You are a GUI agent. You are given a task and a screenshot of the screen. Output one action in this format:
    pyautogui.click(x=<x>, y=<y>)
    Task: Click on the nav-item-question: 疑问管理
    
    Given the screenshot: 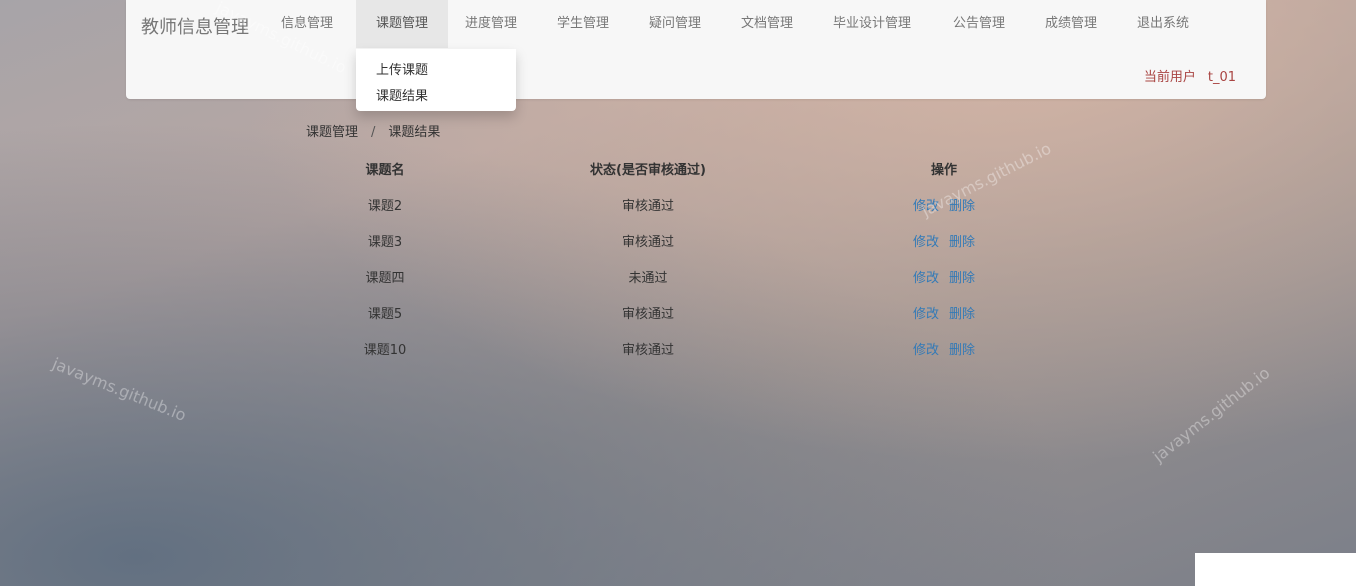 What is the action you would take?
    pyautogui.click(x=675, y=24)
    